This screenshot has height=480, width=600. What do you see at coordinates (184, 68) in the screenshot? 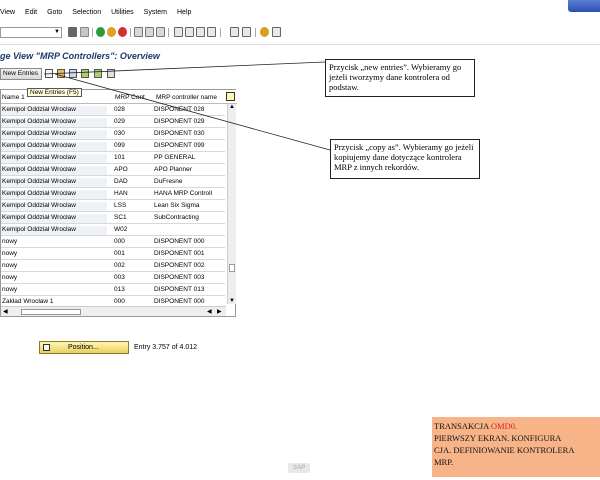
I see `callout-line-new-entries` at bounding box center [184, 68].